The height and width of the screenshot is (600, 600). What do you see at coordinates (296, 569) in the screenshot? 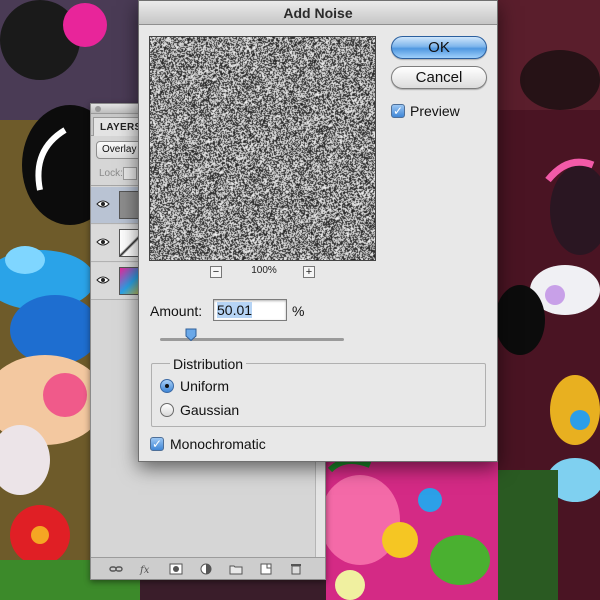
I see `trash-icon` at bounding box center [296, 569].